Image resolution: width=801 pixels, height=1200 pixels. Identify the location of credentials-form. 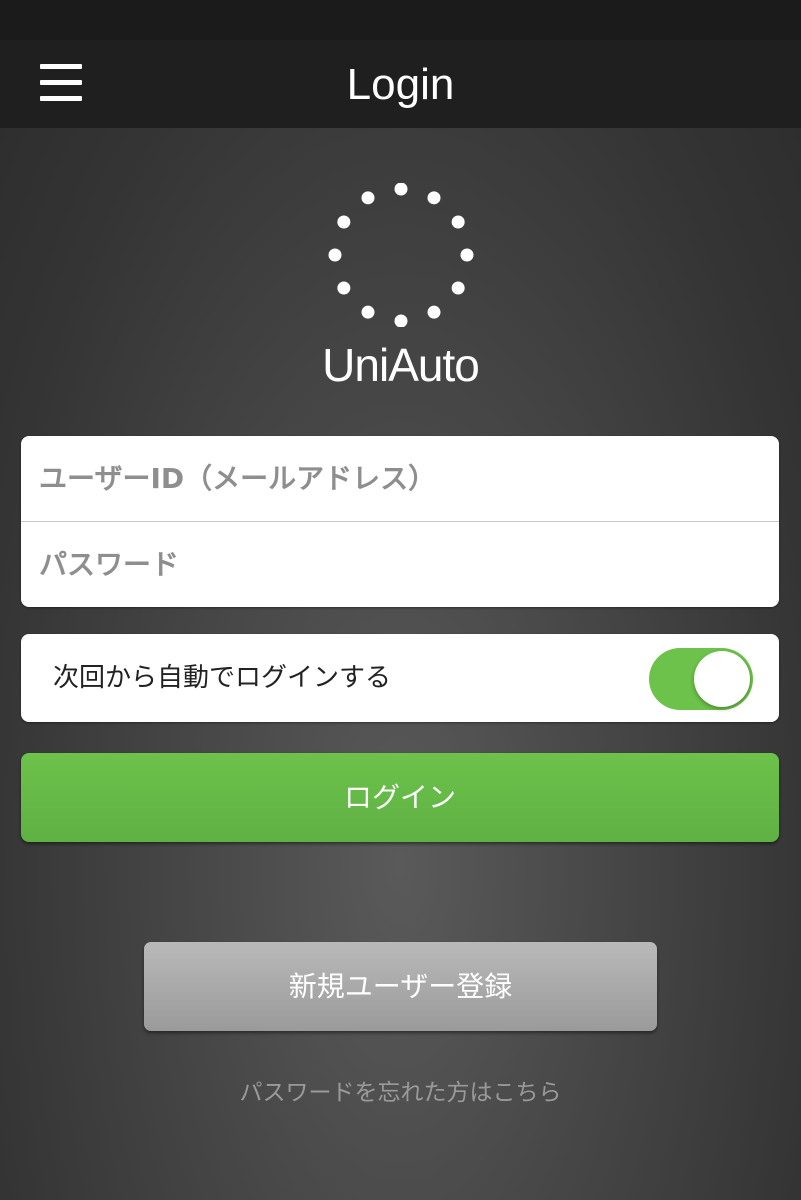
(400, 521).